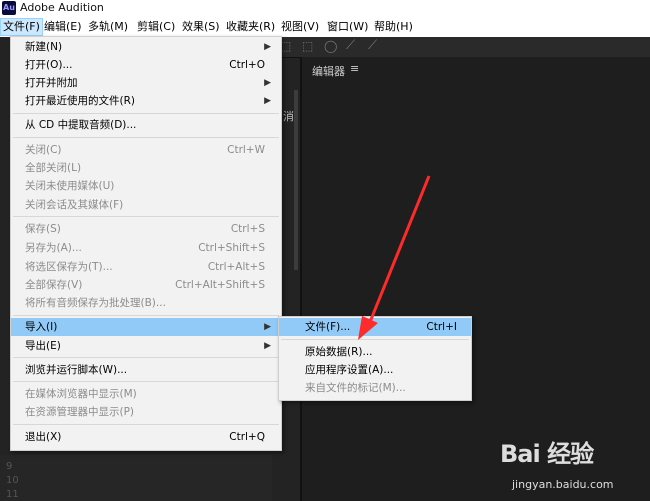 The width and height of the screenshot is (650, 501). Describe the element at coordinates (231, 248) in the screenshot. I see `menu-item-shortcut: Ctrl+Shift+S` at that location.